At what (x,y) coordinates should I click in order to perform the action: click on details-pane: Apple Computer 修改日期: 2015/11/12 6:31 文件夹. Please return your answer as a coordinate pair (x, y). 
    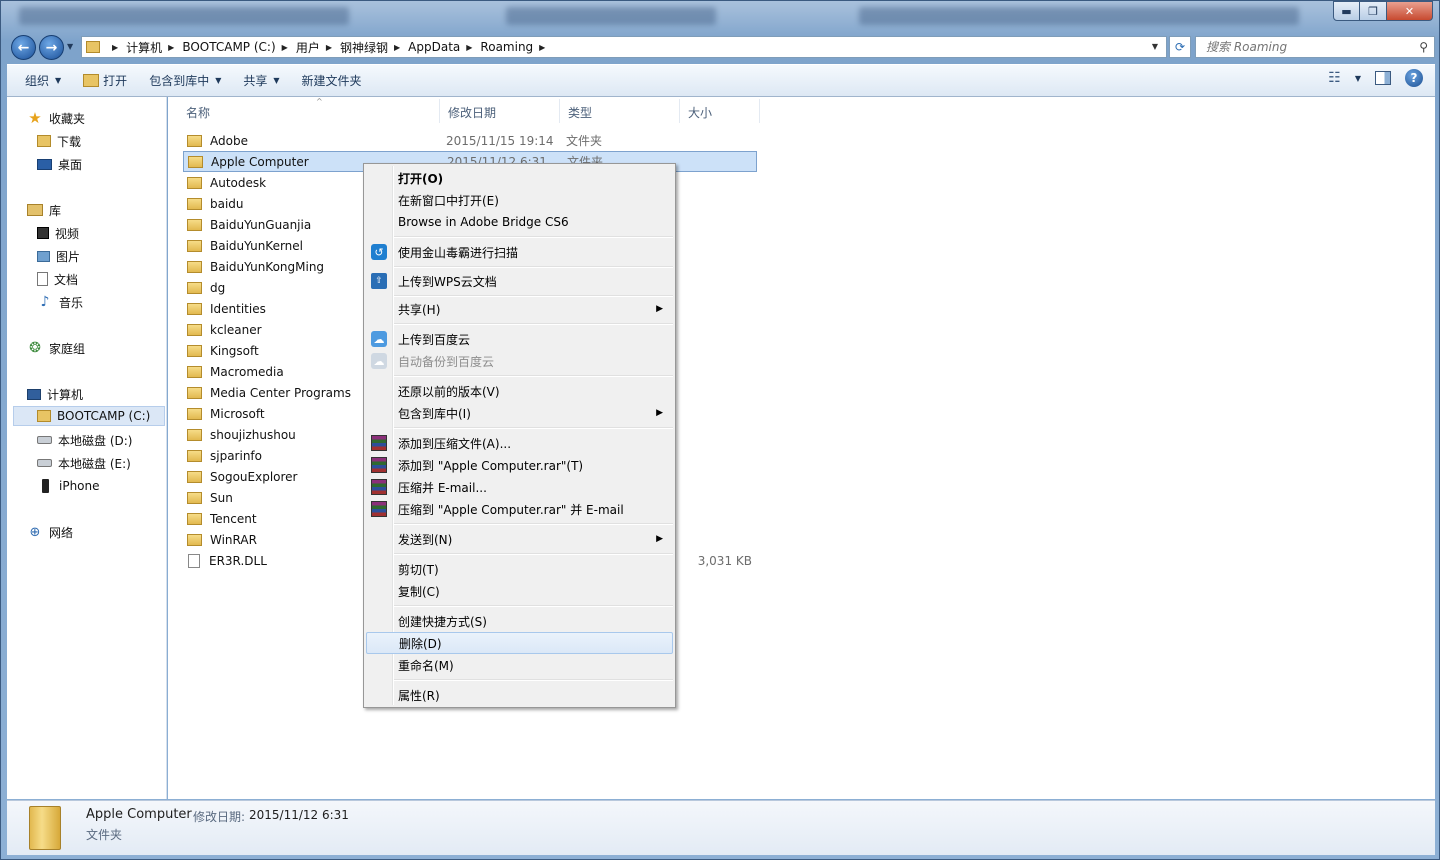
    Looking at the image, I should click on (721, 827).